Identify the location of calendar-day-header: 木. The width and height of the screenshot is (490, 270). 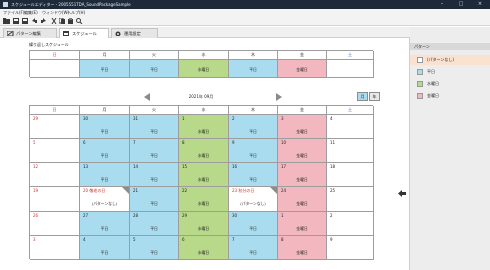
(253, 110).